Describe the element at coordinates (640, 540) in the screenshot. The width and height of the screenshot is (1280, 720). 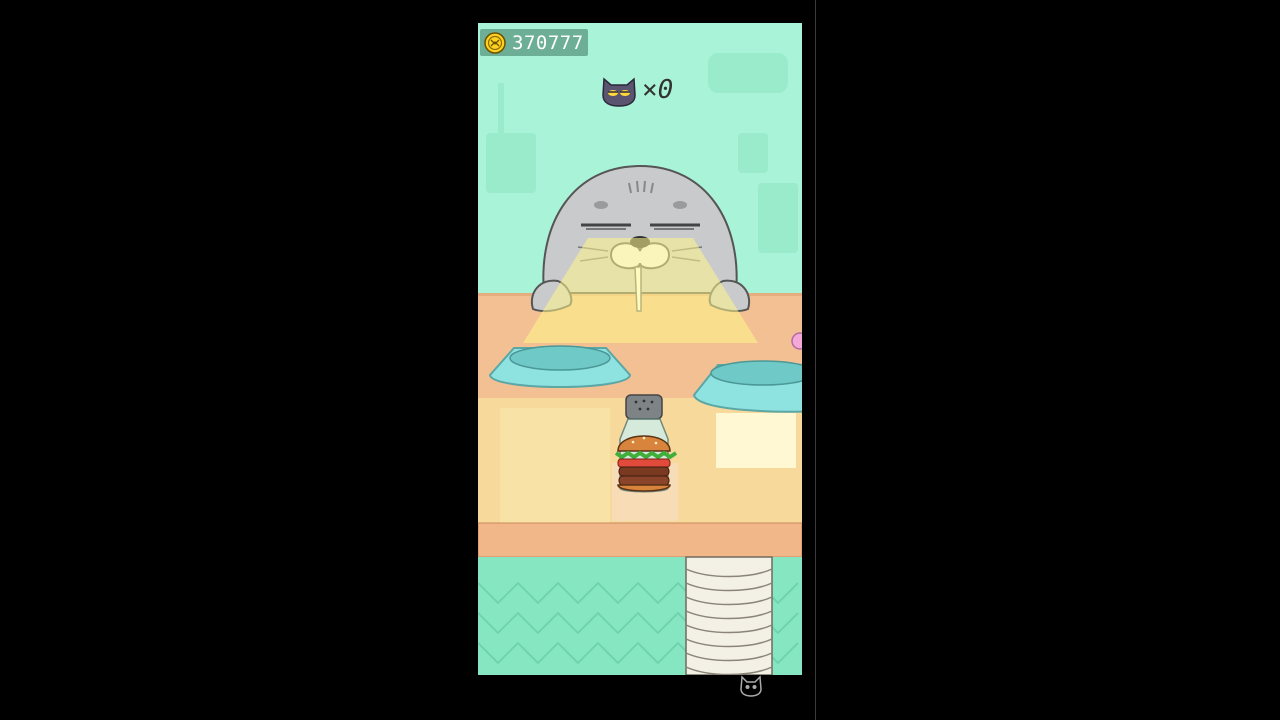
I see `counter-edge` at that location.